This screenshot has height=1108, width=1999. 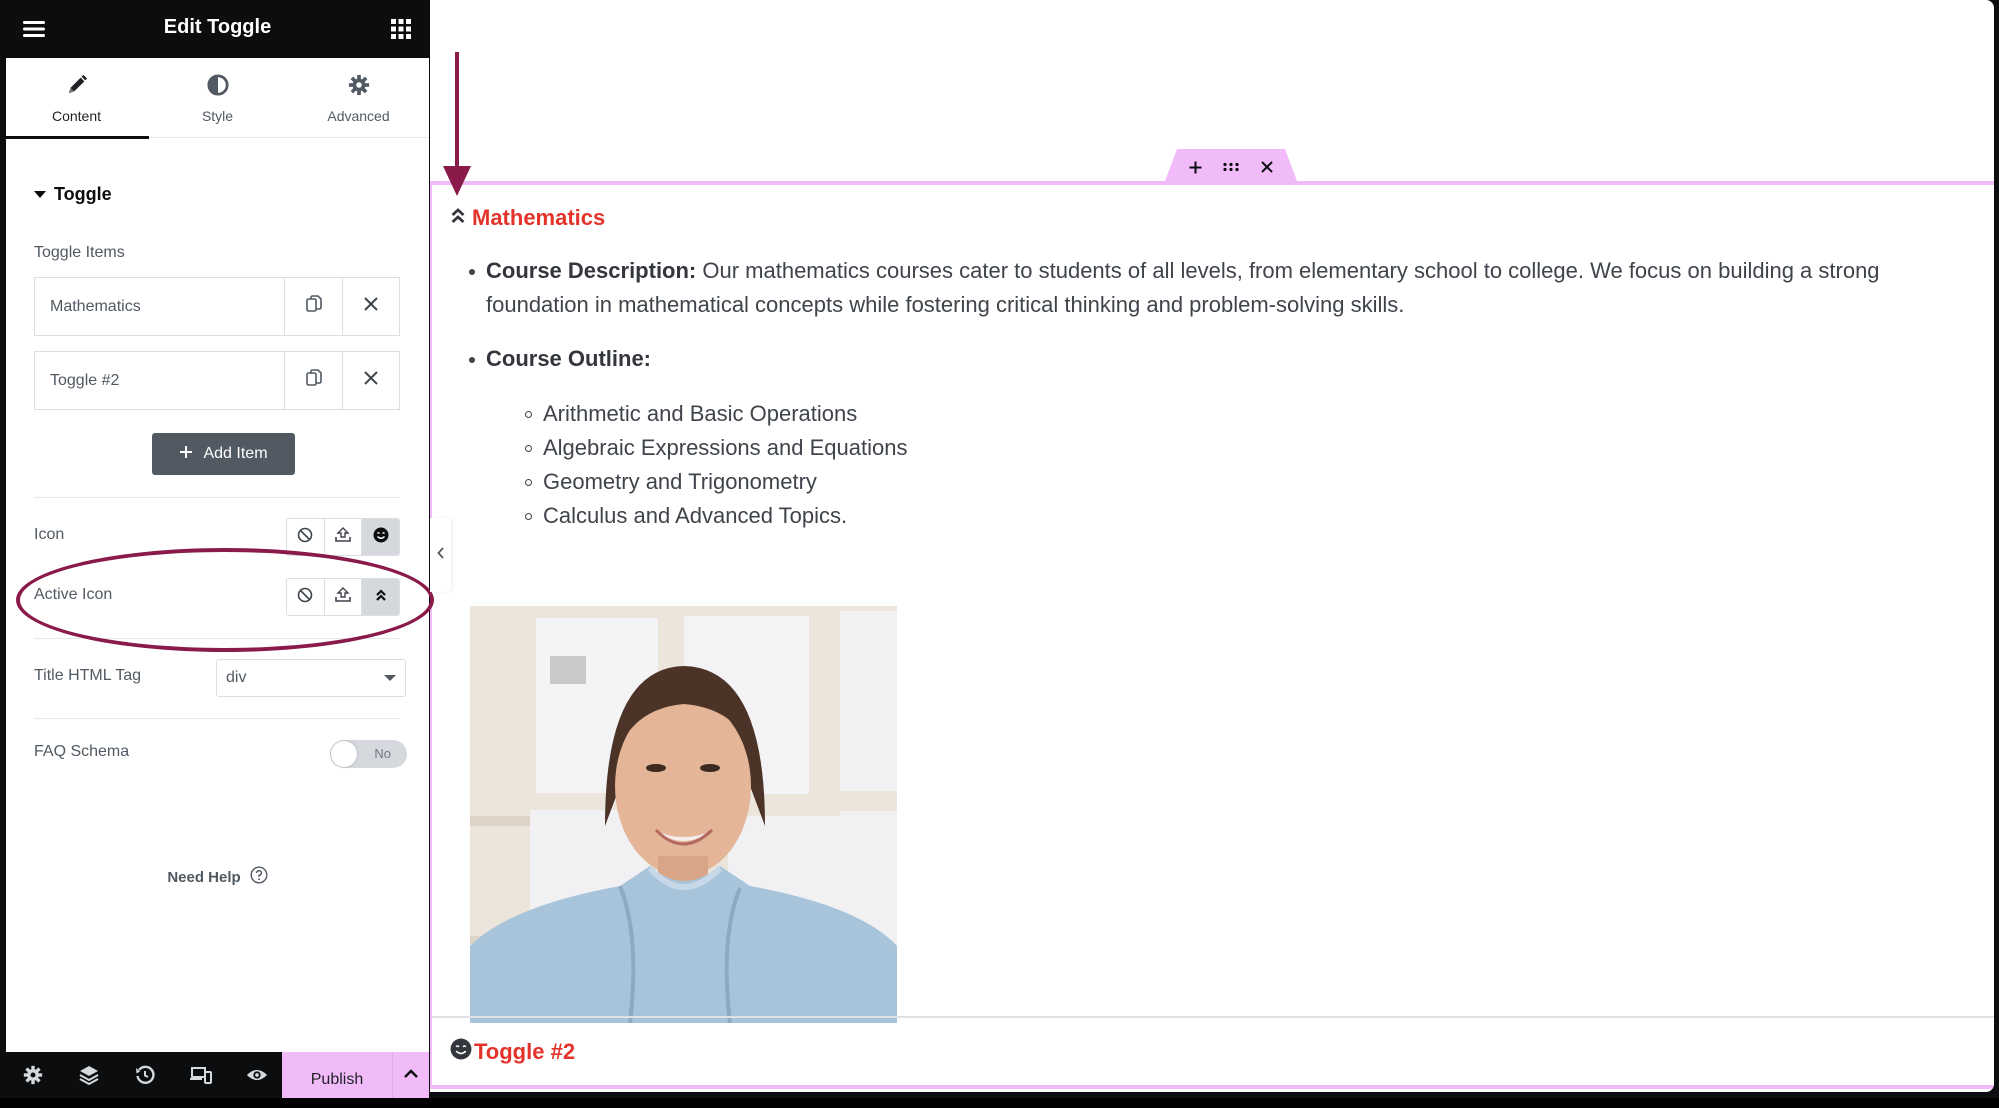 I want to click on section-title: Toggle, so click(x=83, y=194).